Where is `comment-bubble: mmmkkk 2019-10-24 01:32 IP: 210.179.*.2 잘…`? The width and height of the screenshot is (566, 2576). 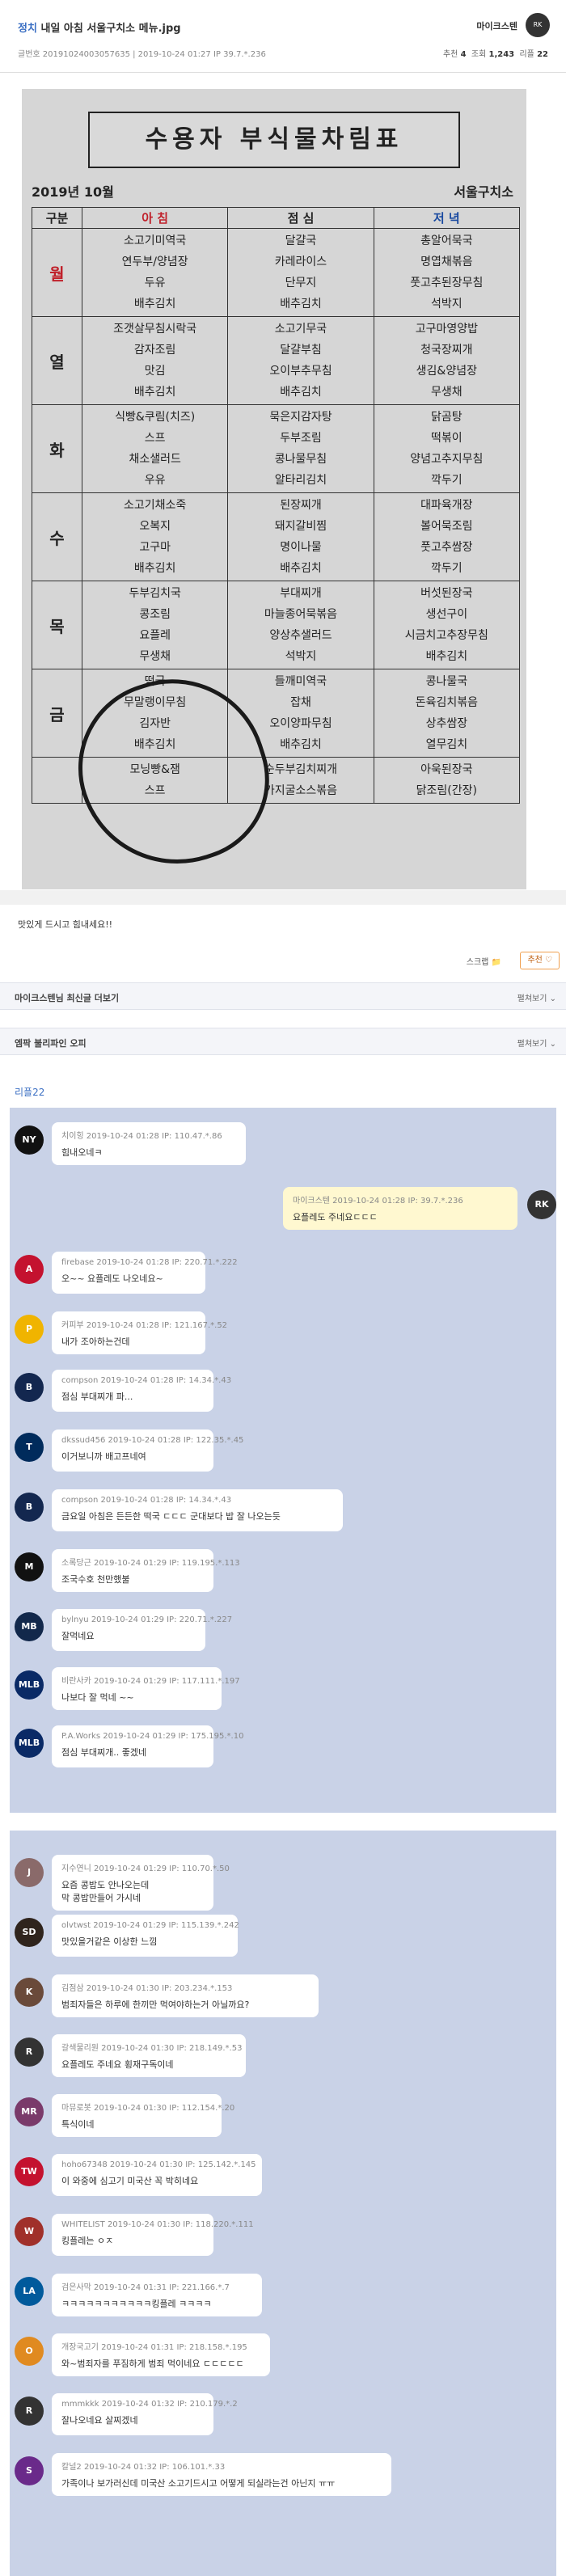
comment-bubble: mmmkkk 2019-10-24 01:32 IP: 210.179.*.2 잘… is located at coordinates (145, 2414).